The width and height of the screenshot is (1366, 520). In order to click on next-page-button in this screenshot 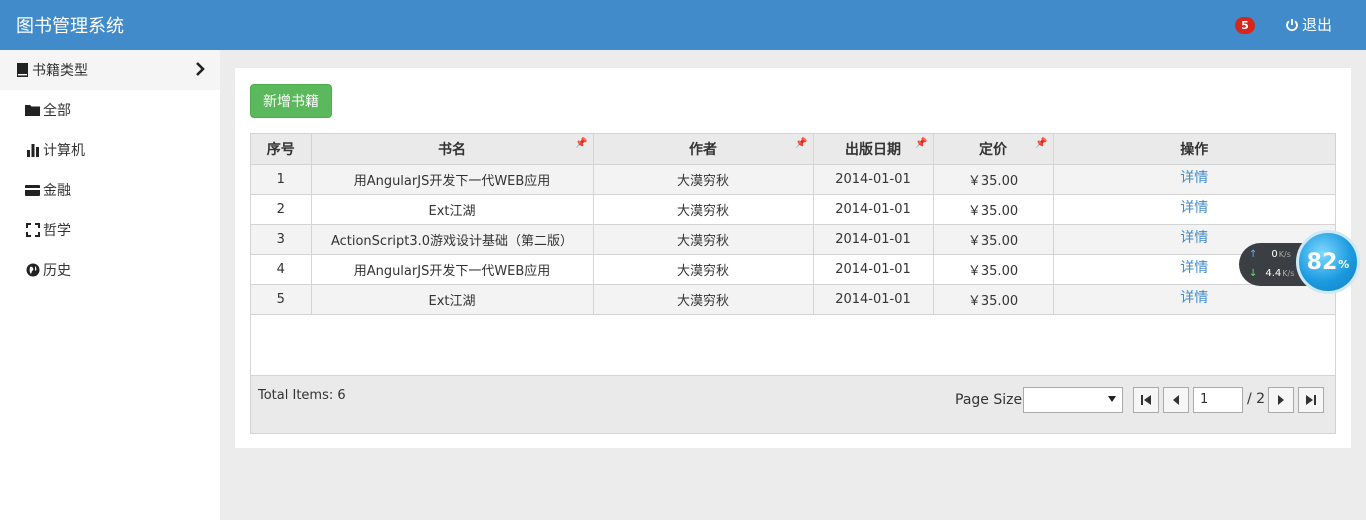, I will do `click(1281, 400)`.